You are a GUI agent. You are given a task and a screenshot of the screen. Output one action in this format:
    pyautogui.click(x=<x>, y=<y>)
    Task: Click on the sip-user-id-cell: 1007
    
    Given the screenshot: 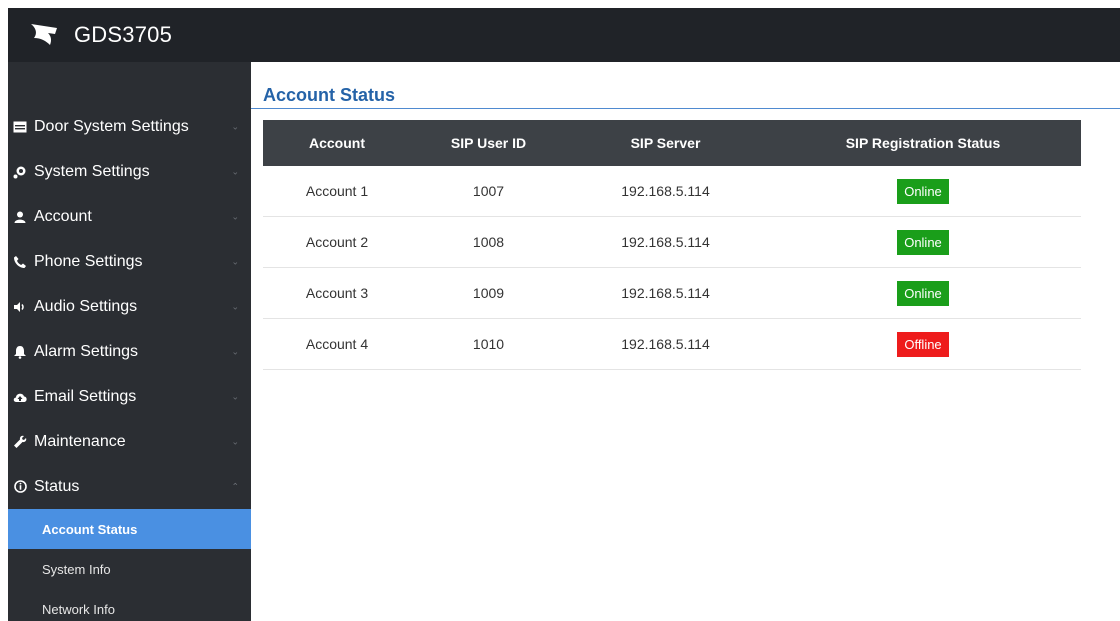 What is the action you would take?
    pyautogui.click(x=488, y=191)
    